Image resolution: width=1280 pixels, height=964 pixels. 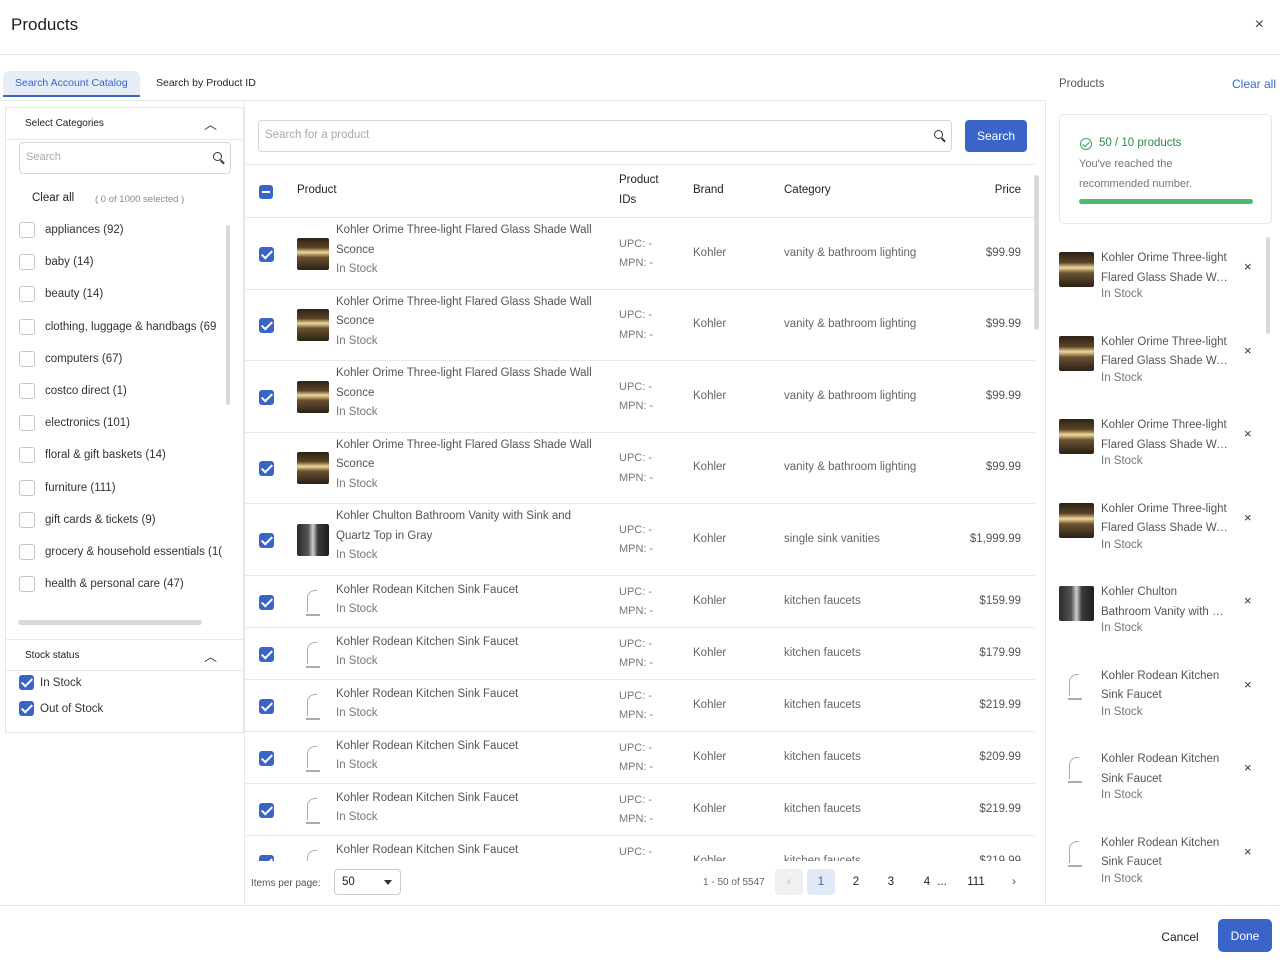 I want to click on product-brand: Kohler, so click(x=710, y=467).